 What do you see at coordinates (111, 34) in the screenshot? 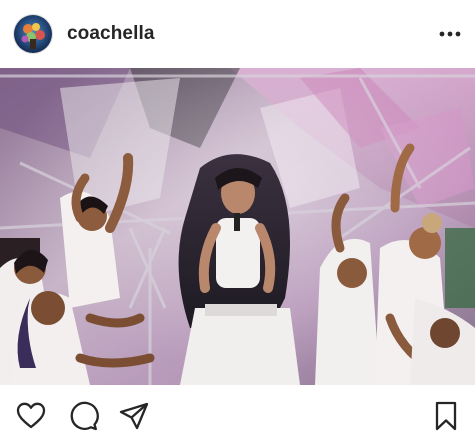
I see `username: coachella` at bounding box center [111, 34].